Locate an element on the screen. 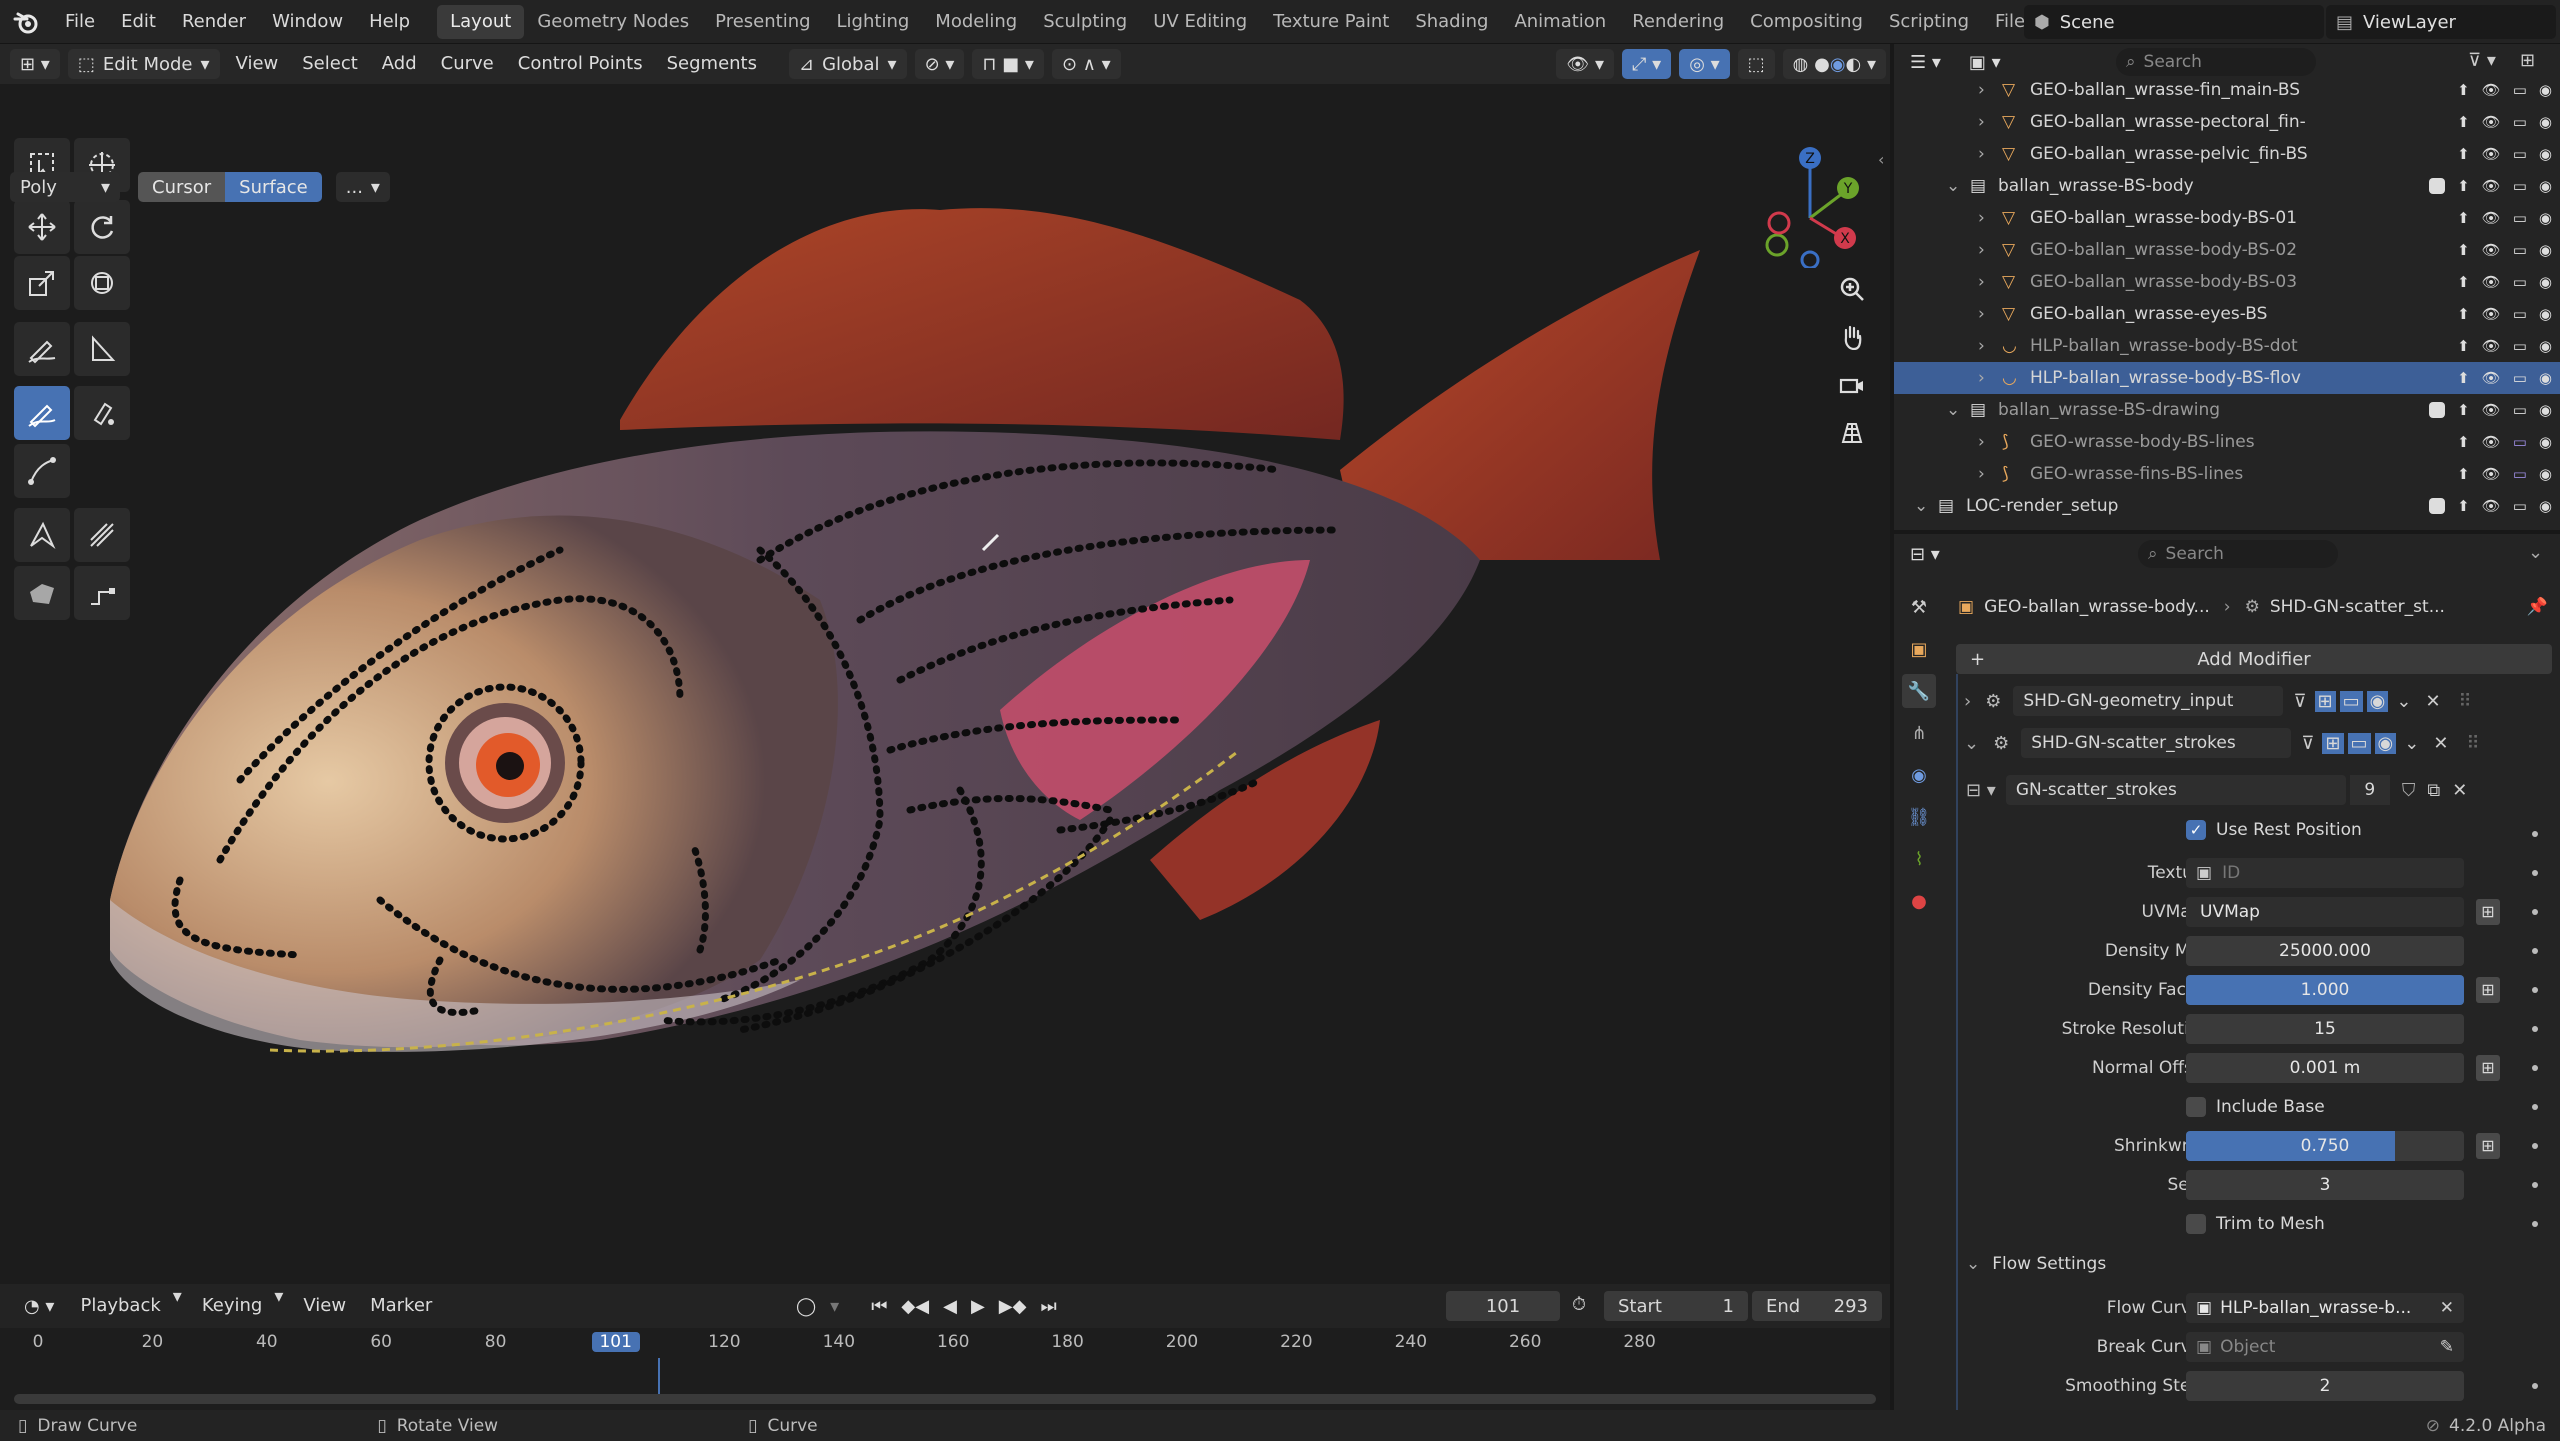  property-field: 25000.000 is located at coordinates (2325, 951).